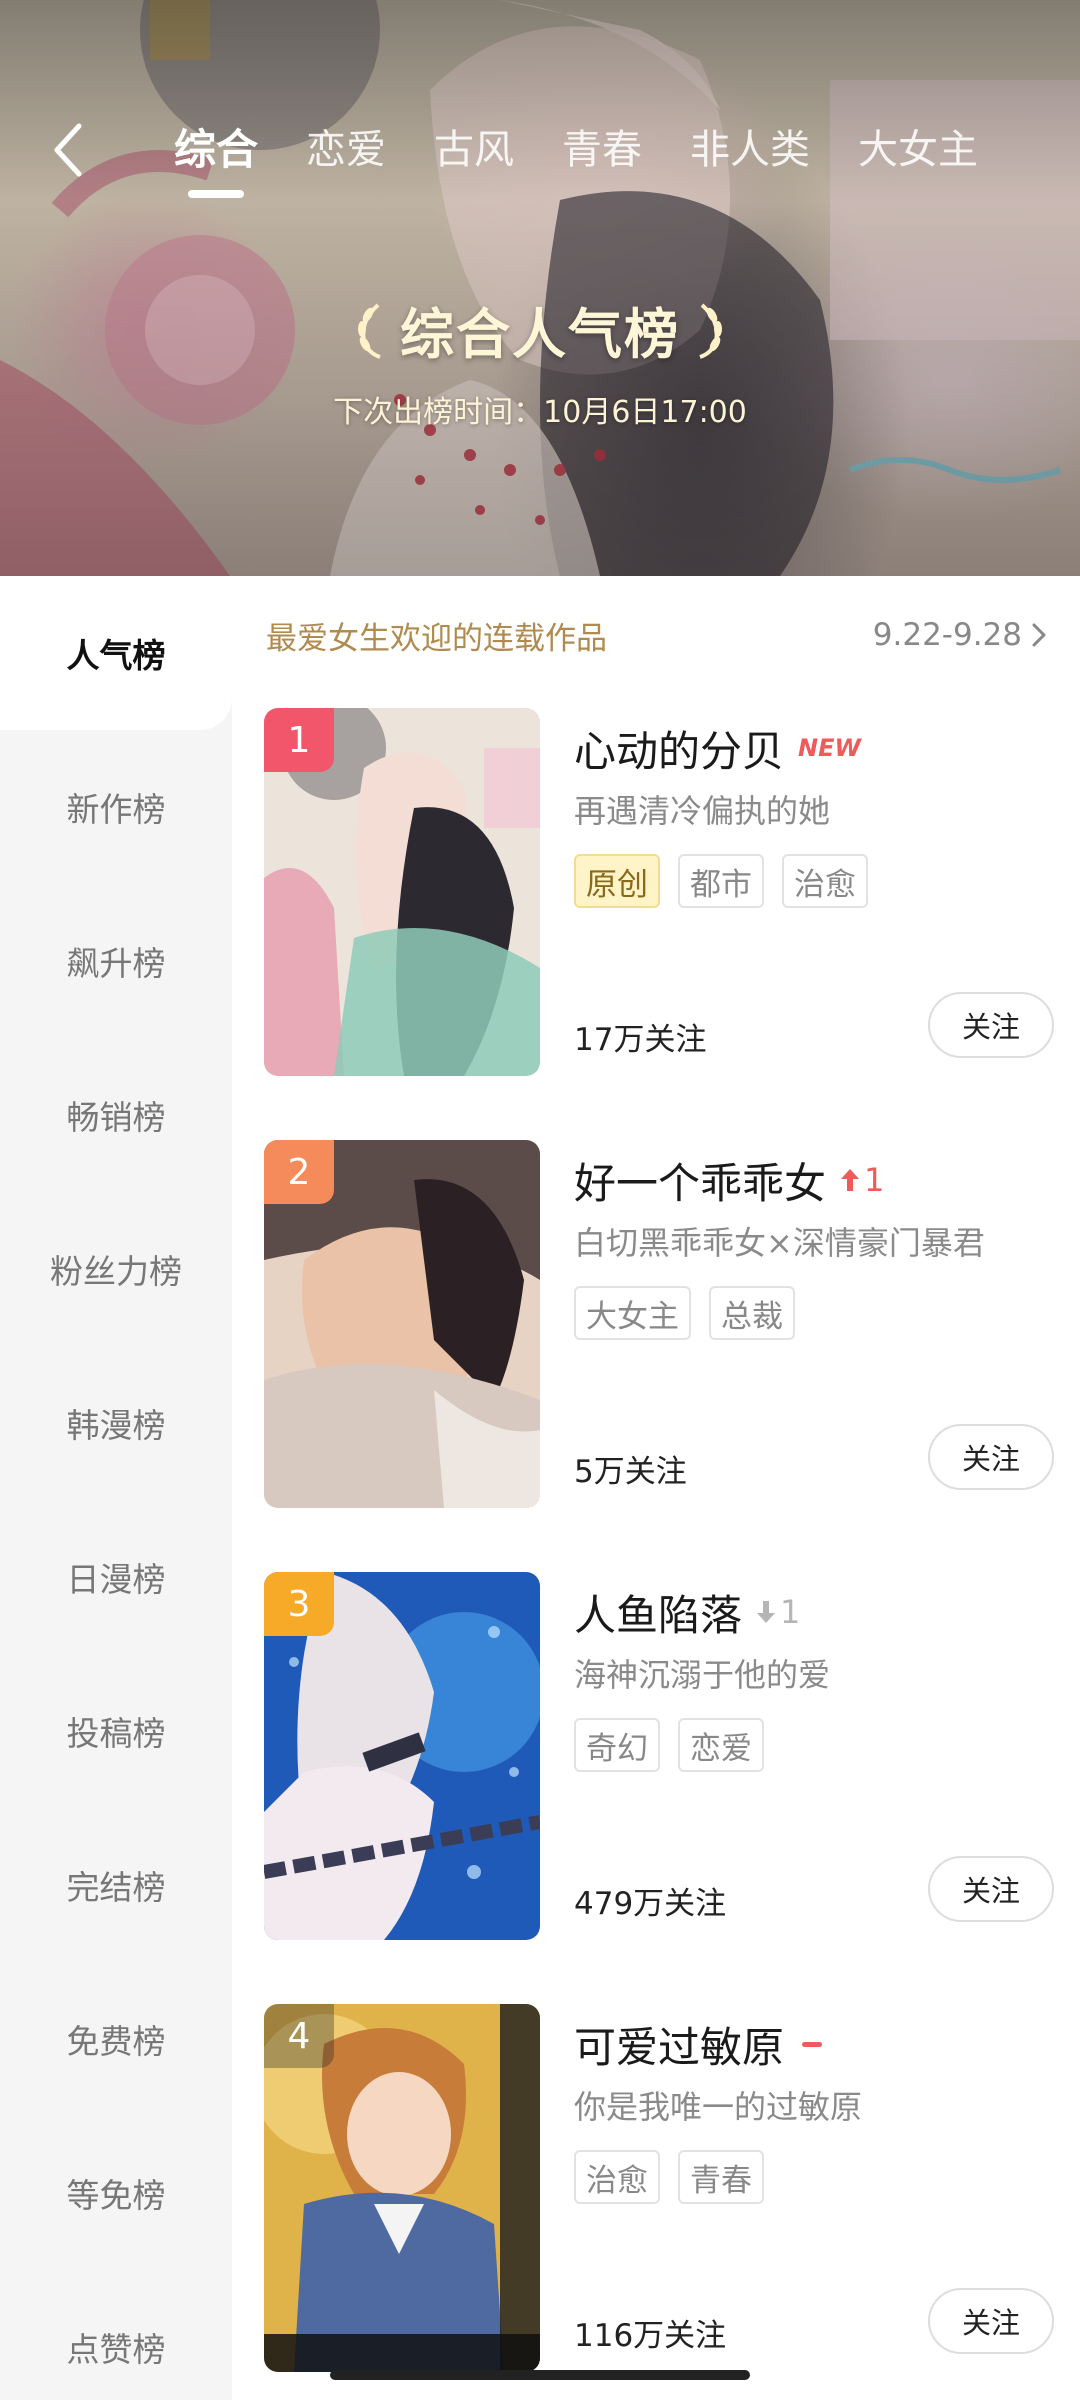 This screenshot has width=1080, height=2400. Describe the element at coordinates (814, 1745) in the screenshot. I see `tag-list: 奇幻 恋爱` at that location.